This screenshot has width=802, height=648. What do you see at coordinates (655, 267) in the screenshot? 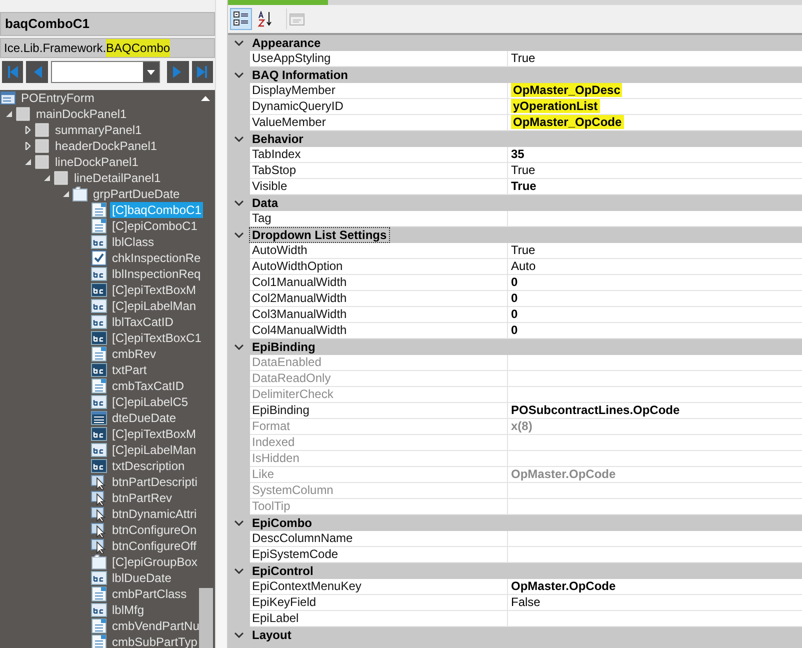
I see `value-cell: Auto` at bounding box center [655, 267].